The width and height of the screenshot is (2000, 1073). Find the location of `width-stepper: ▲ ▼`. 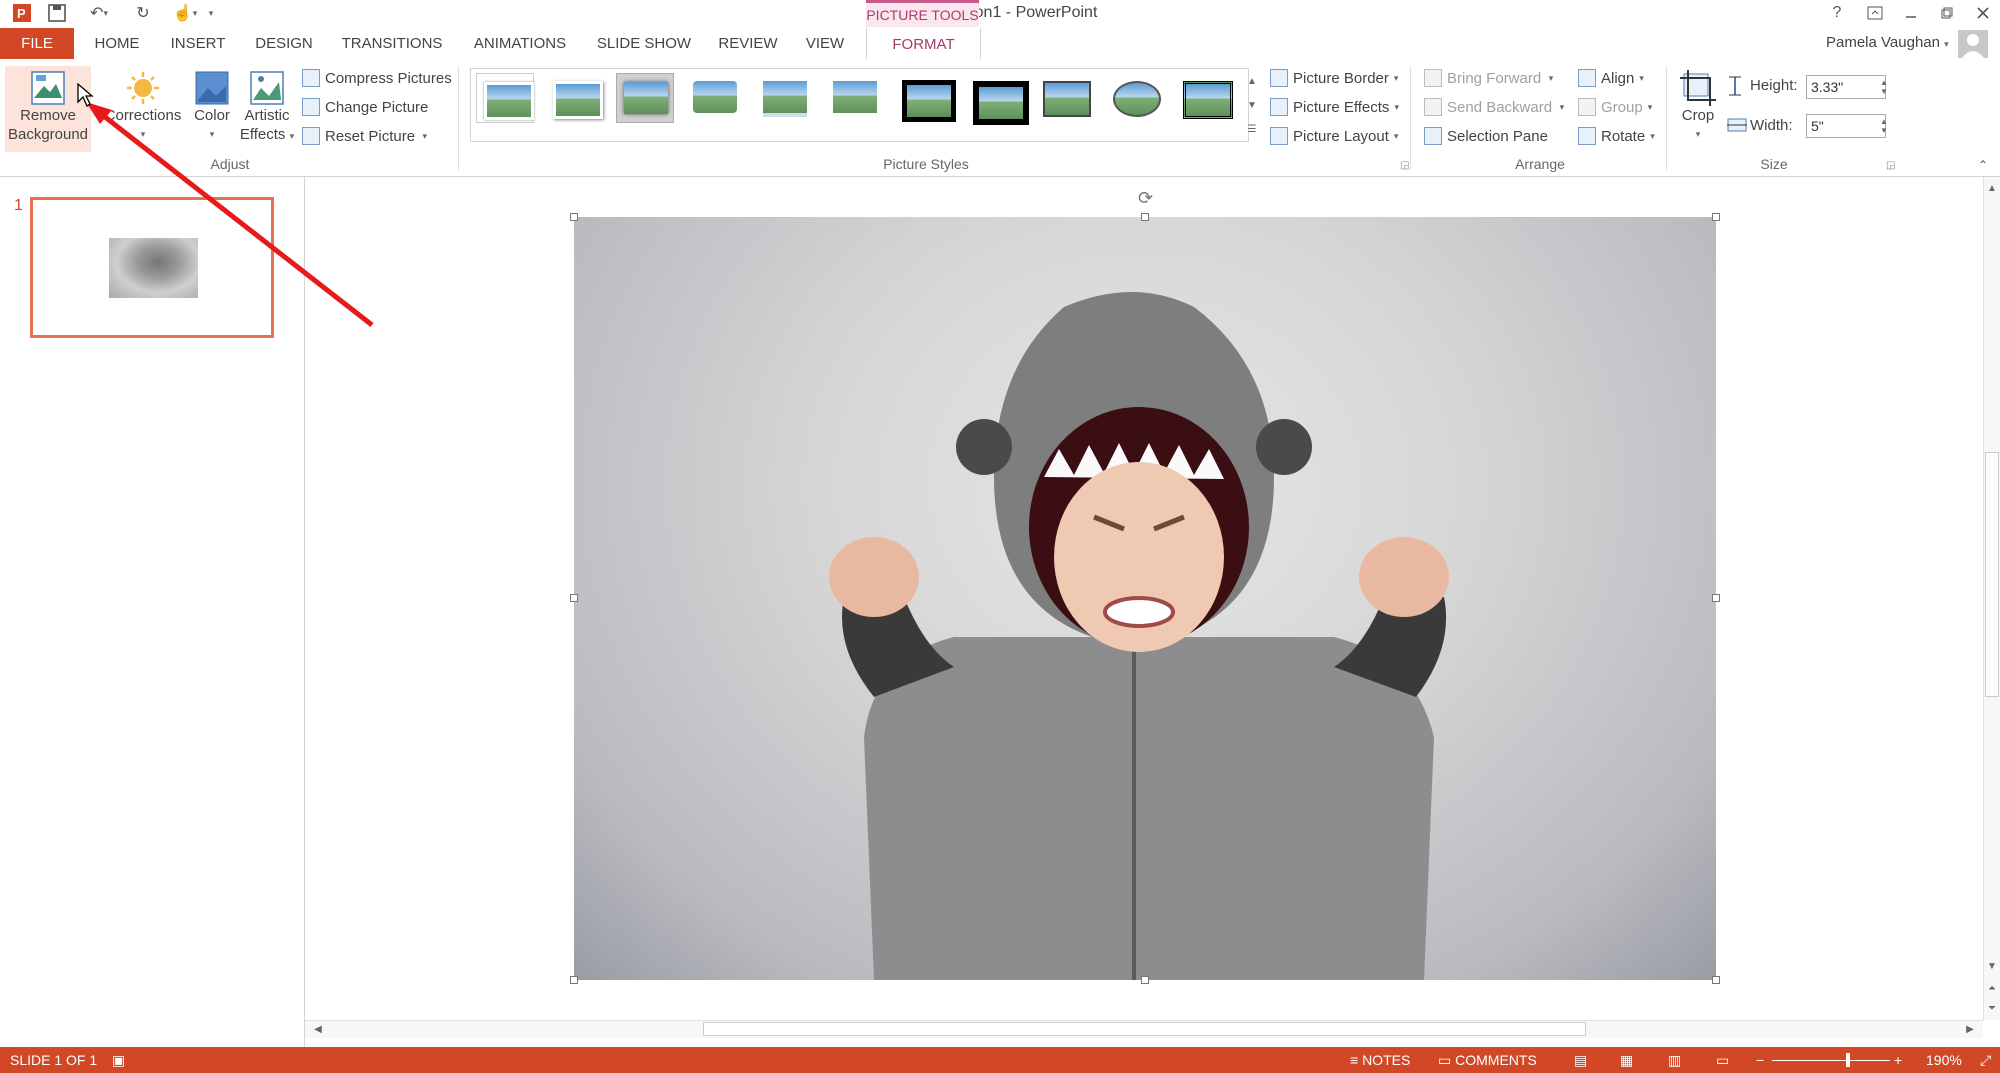

width-stepper: ▲ ▼ is located at coordinates (1884, 126).